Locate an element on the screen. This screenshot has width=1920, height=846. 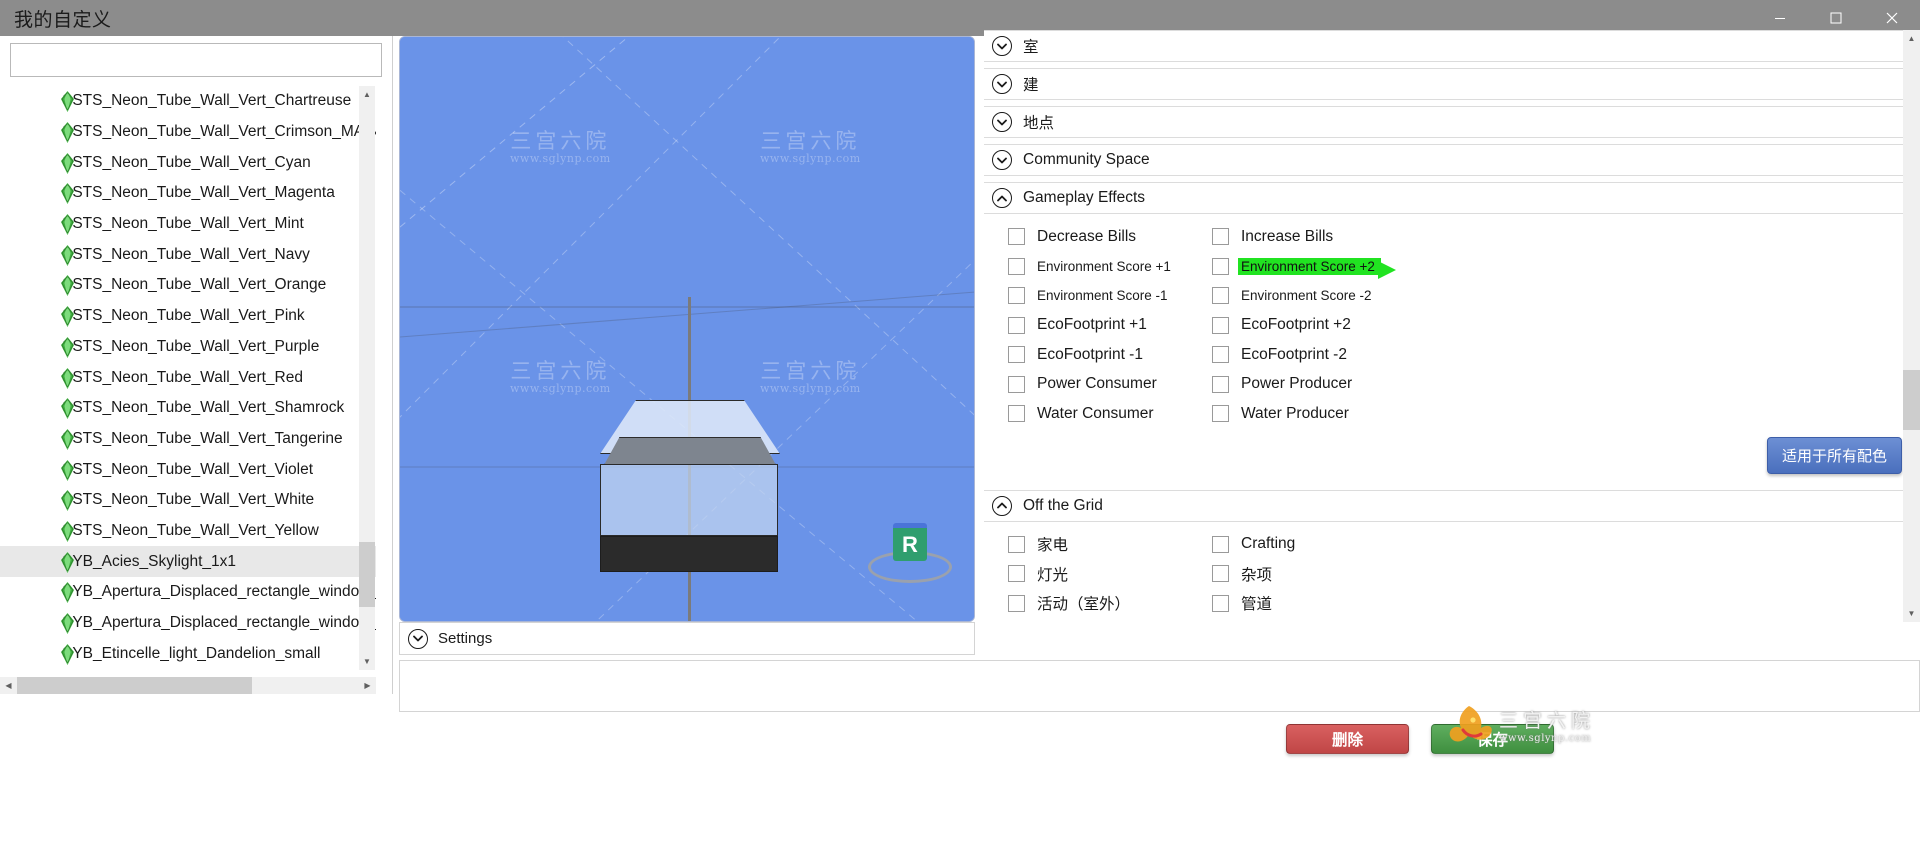
section-label: 室 is located at coordinates (1031, 47).